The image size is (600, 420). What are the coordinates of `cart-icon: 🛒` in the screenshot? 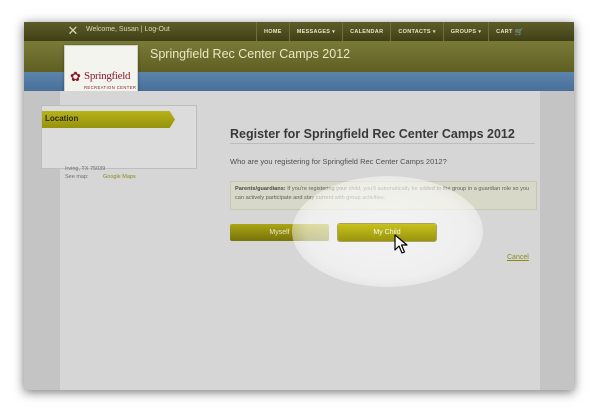 It's located at (519, 32).